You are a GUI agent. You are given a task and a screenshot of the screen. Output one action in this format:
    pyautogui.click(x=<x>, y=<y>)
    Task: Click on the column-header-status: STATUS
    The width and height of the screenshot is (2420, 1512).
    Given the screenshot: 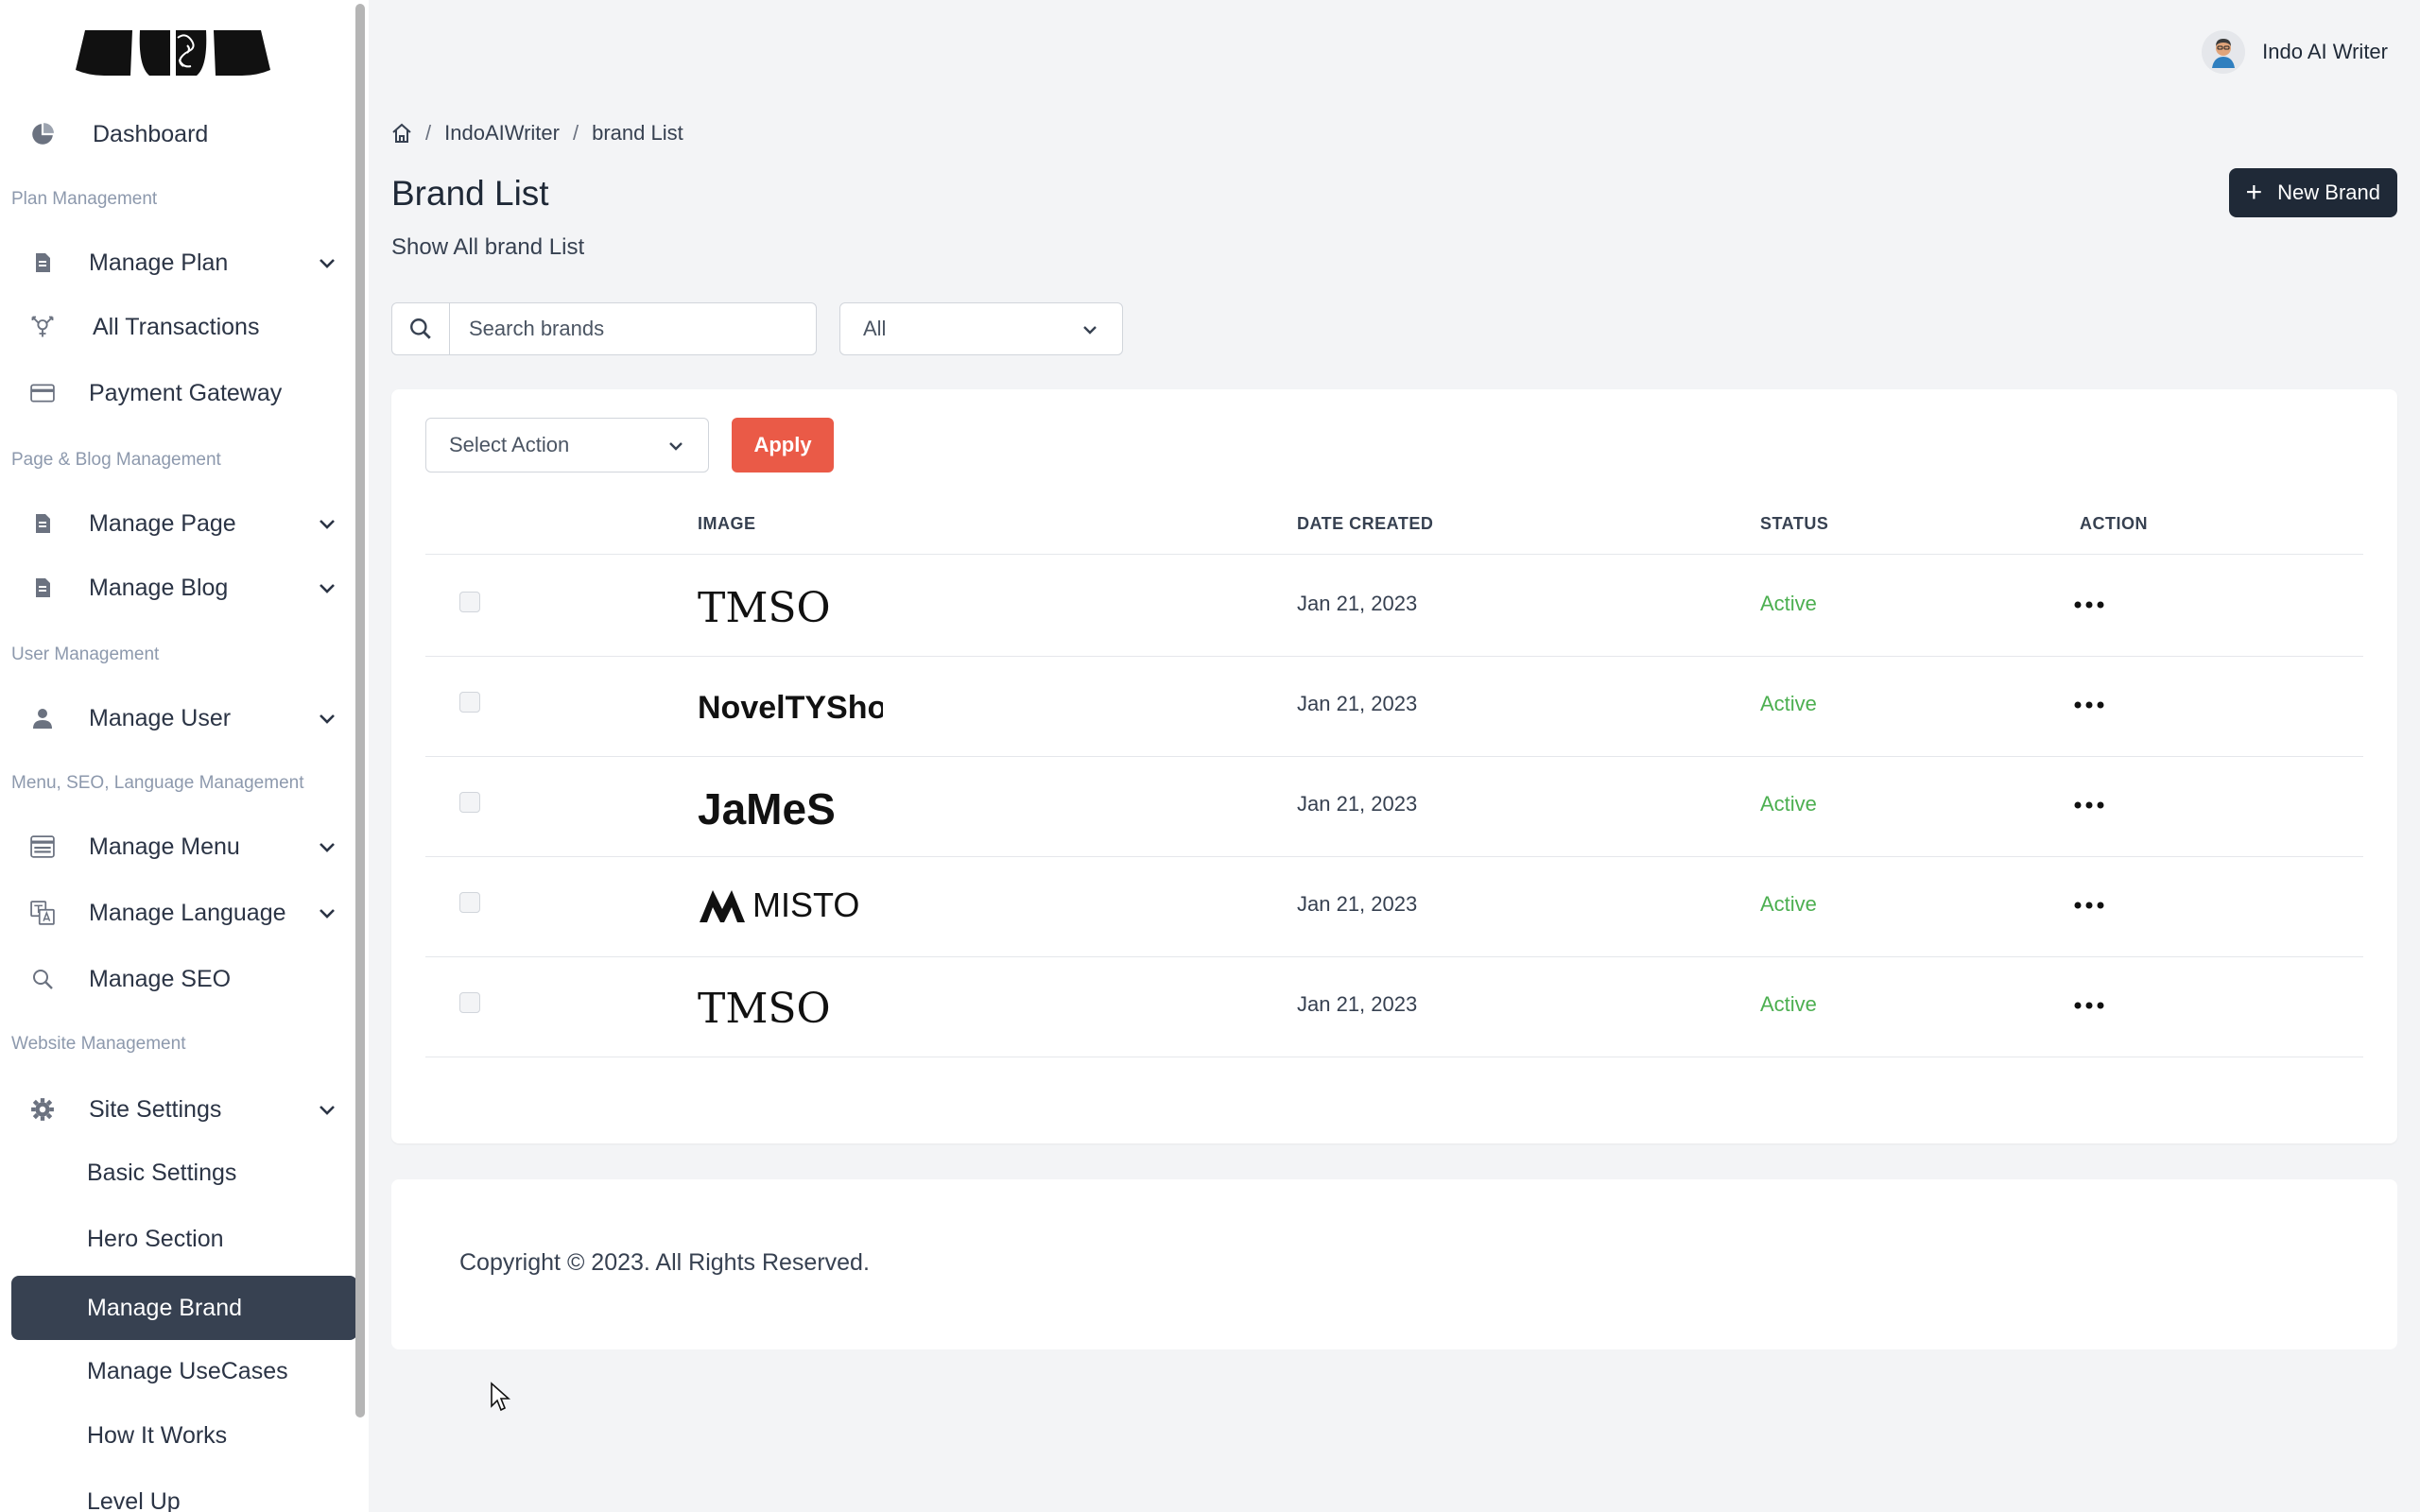 What is the action you would take?
    pyautogui.click(x=1794, y=523)
    